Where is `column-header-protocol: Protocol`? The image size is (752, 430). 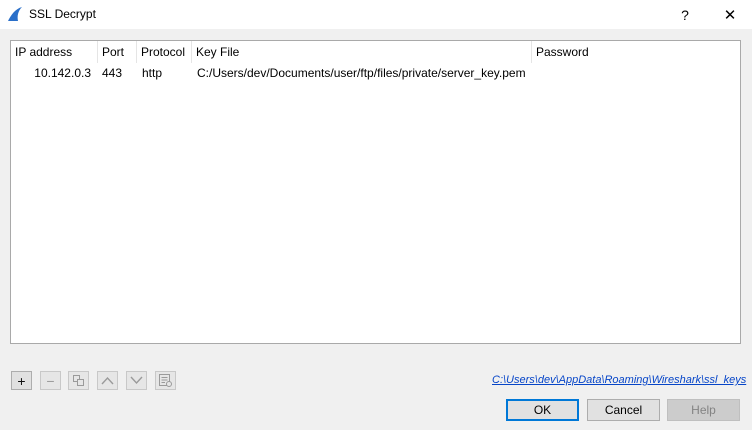
column-header-protocol: Protocol is located at coordinates (164, 52).